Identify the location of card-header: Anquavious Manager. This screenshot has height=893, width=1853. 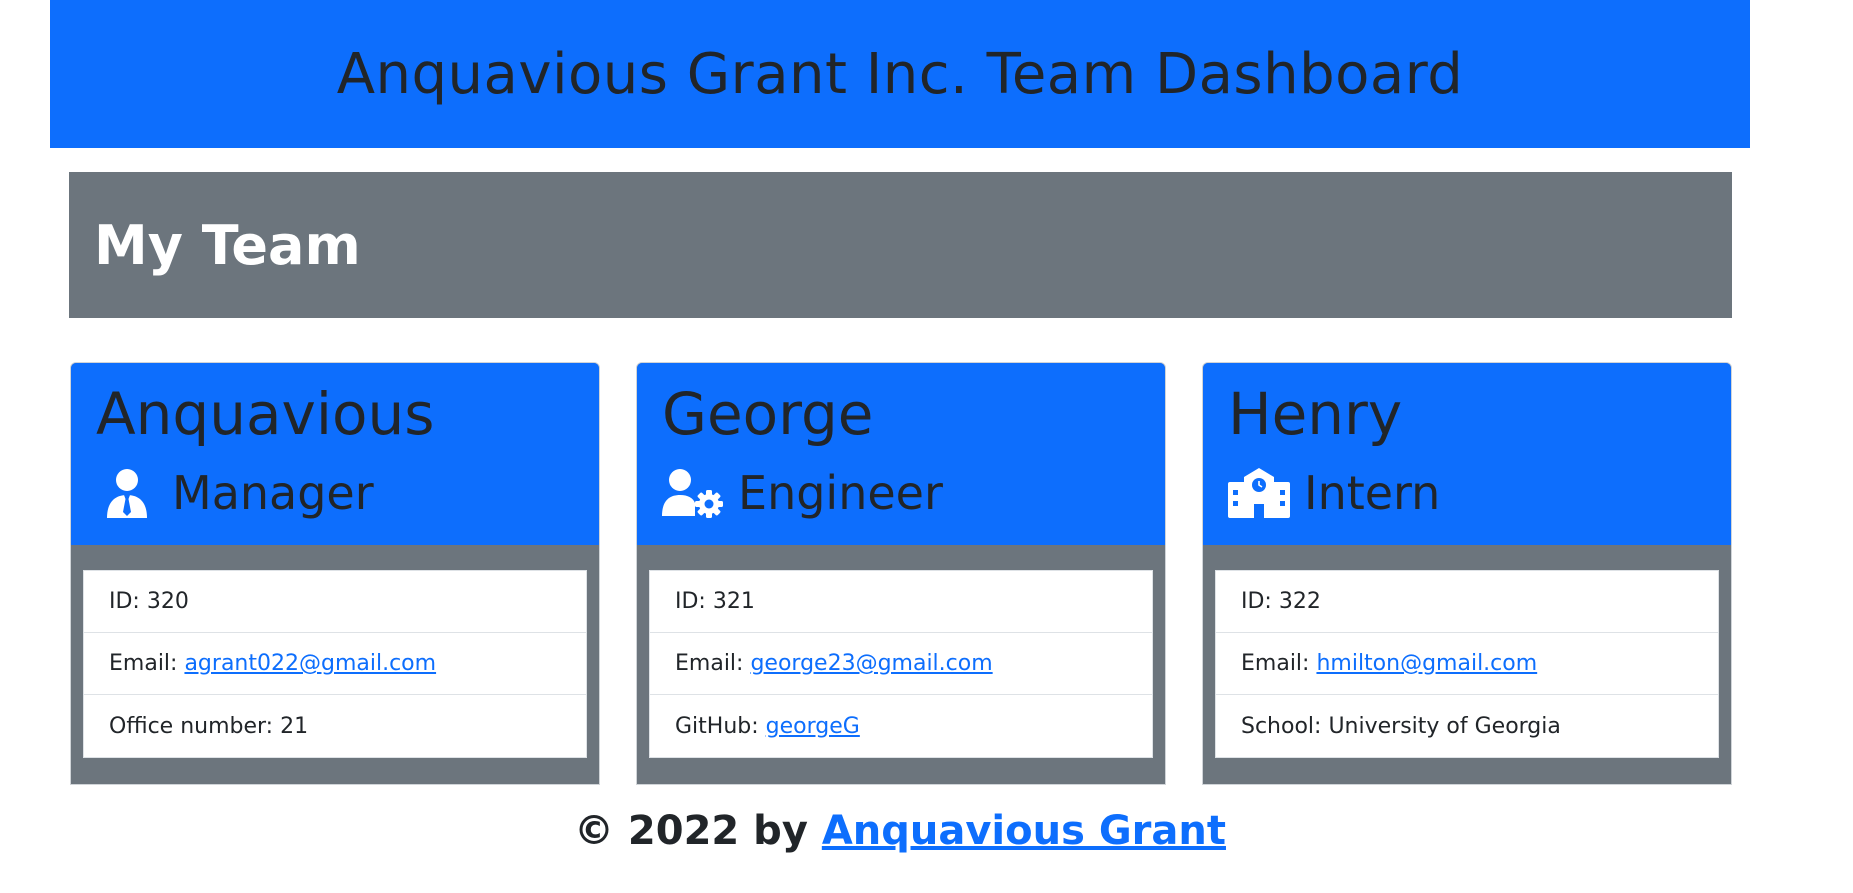
(335, 454).